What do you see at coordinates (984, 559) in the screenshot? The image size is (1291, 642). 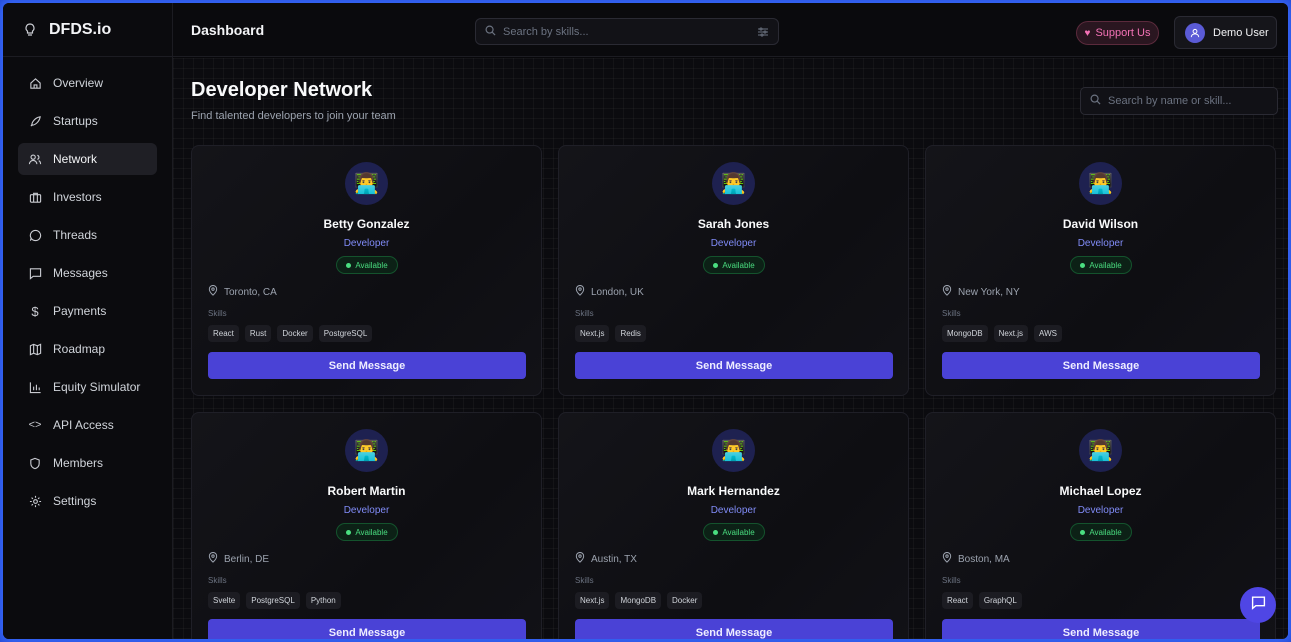 I see `location-text: Boston, MA` at bounding box center [984, 559].